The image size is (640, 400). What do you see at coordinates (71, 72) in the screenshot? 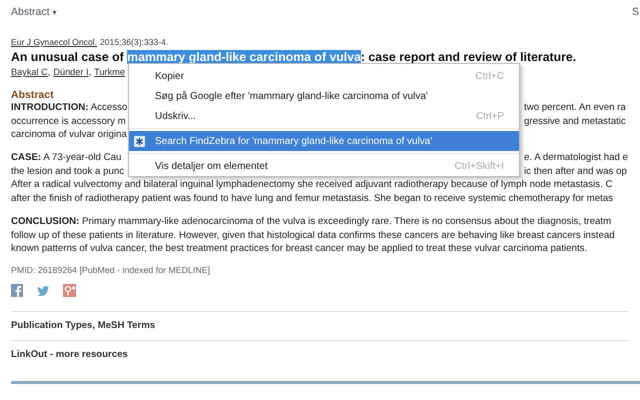
I see `author-link: Dünder I` at bounding box center [71, 72].